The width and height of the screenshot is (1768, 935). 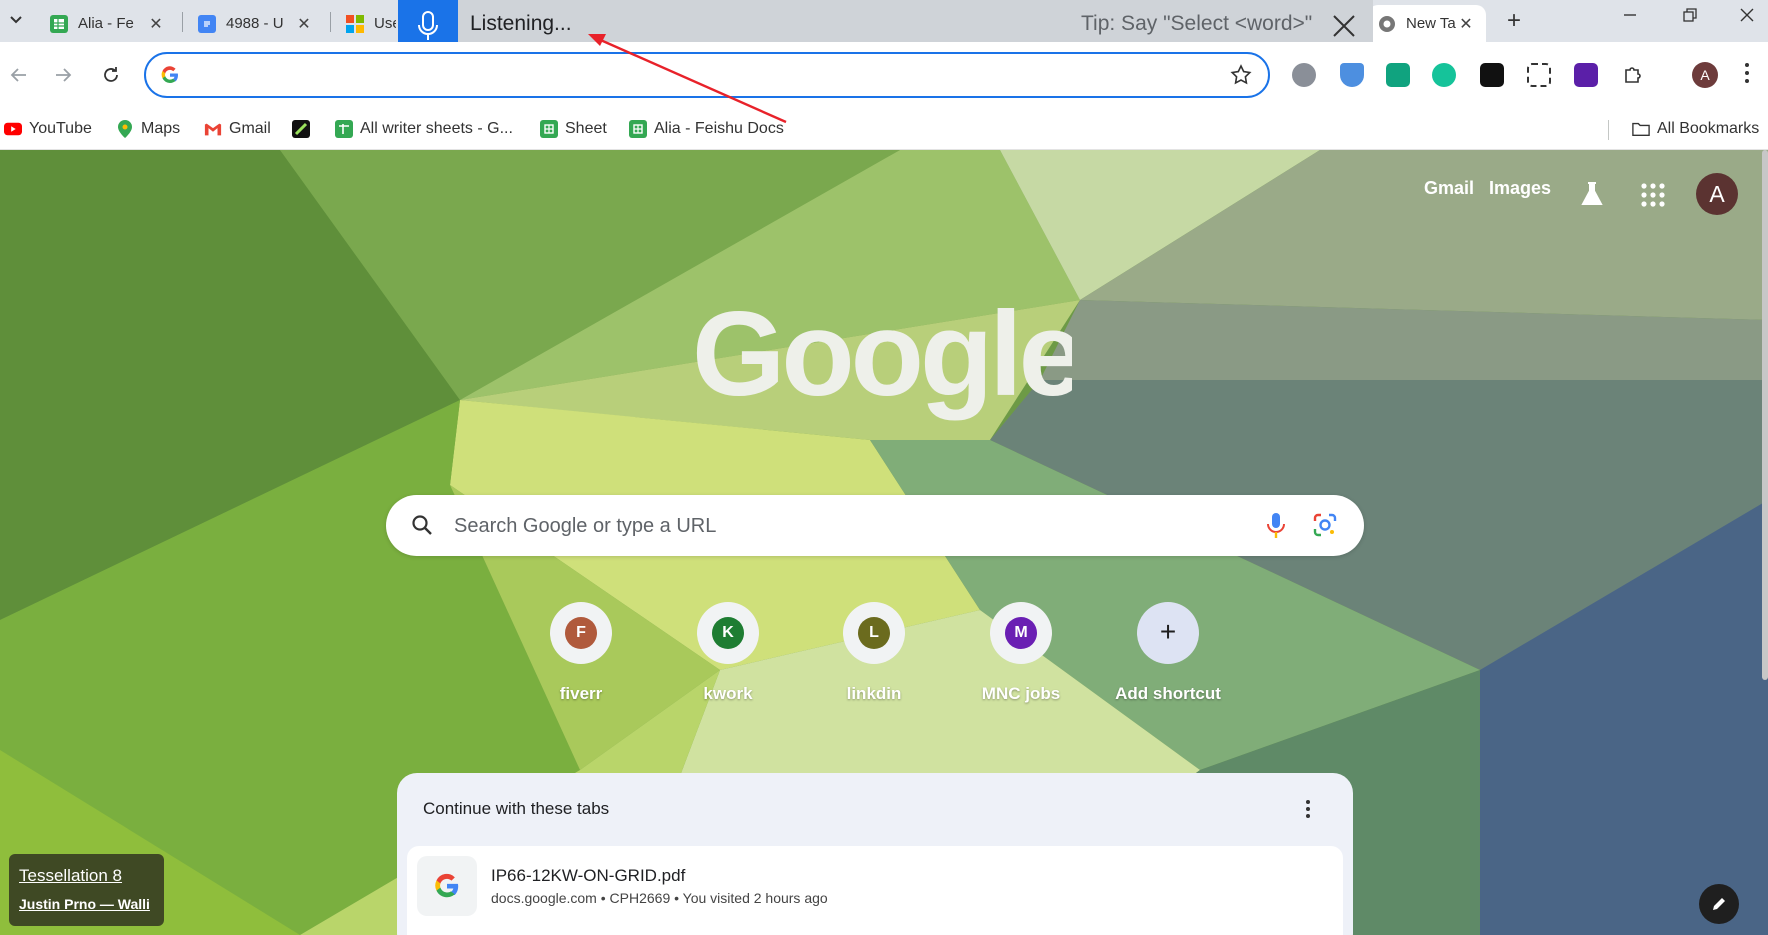 I want to click on tab-new-tab: New Ta ✕, so click(x=1427, y=23).